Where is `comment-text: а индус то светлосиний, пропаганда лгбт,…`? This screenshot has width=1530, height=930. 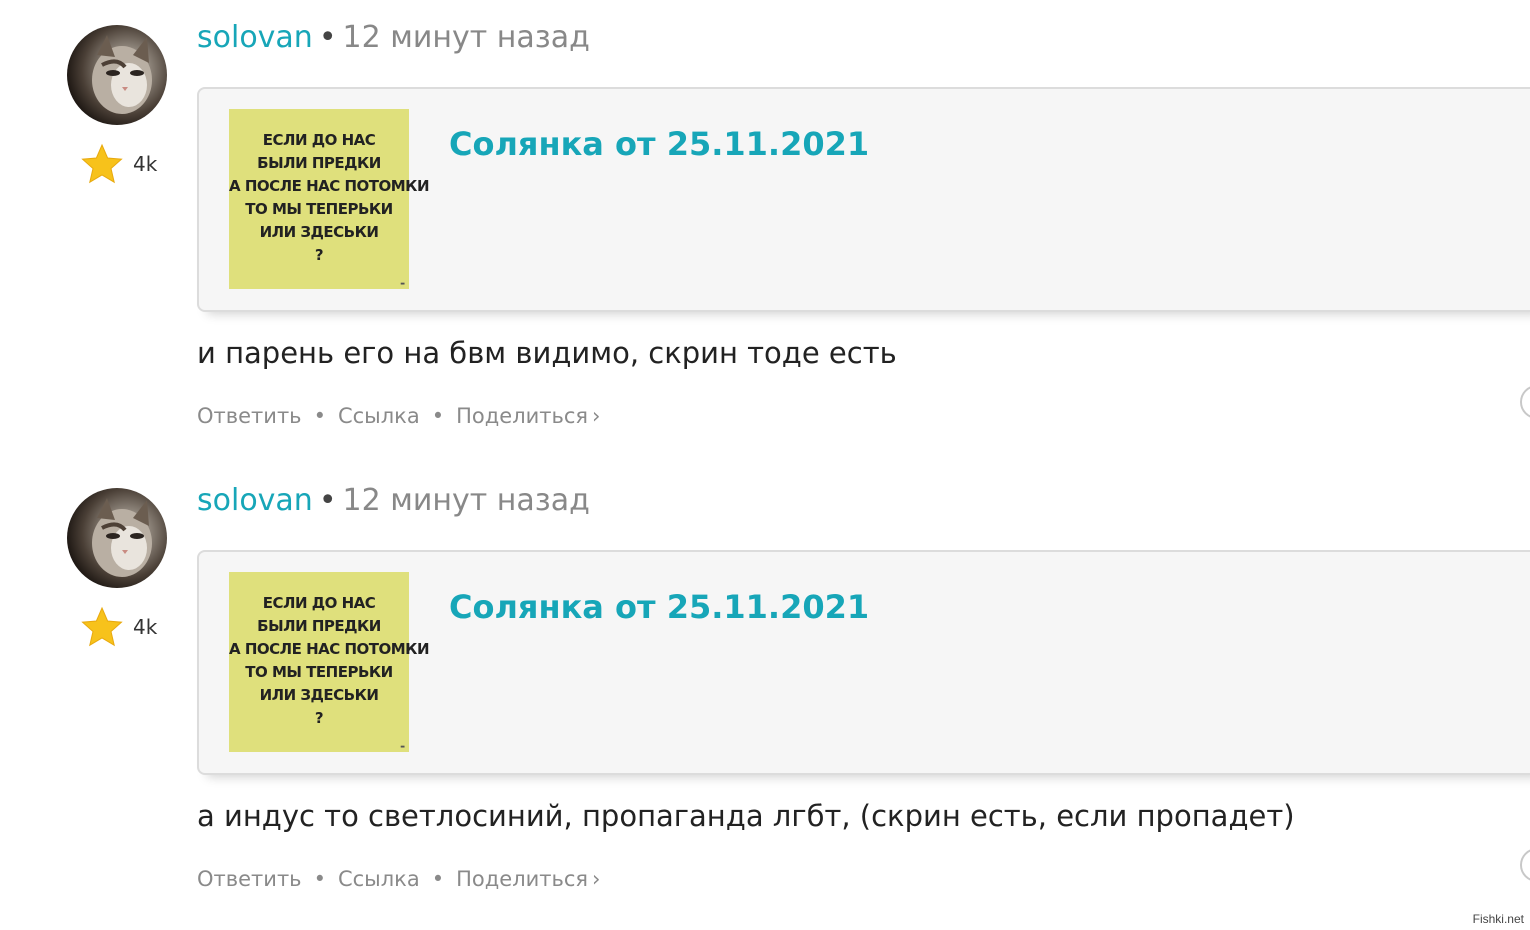
comment-text: а индус то светлосиний, пропаганда лгбт,… is located at coordinates (746, 816).